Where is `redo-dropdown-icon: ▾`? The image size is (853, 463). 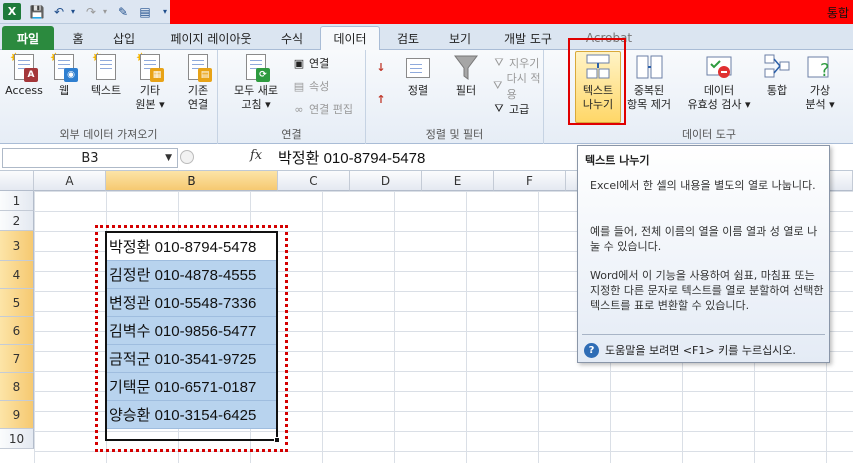 redo-dropdown-icon: ▾ is located at coordinates (105, 11).